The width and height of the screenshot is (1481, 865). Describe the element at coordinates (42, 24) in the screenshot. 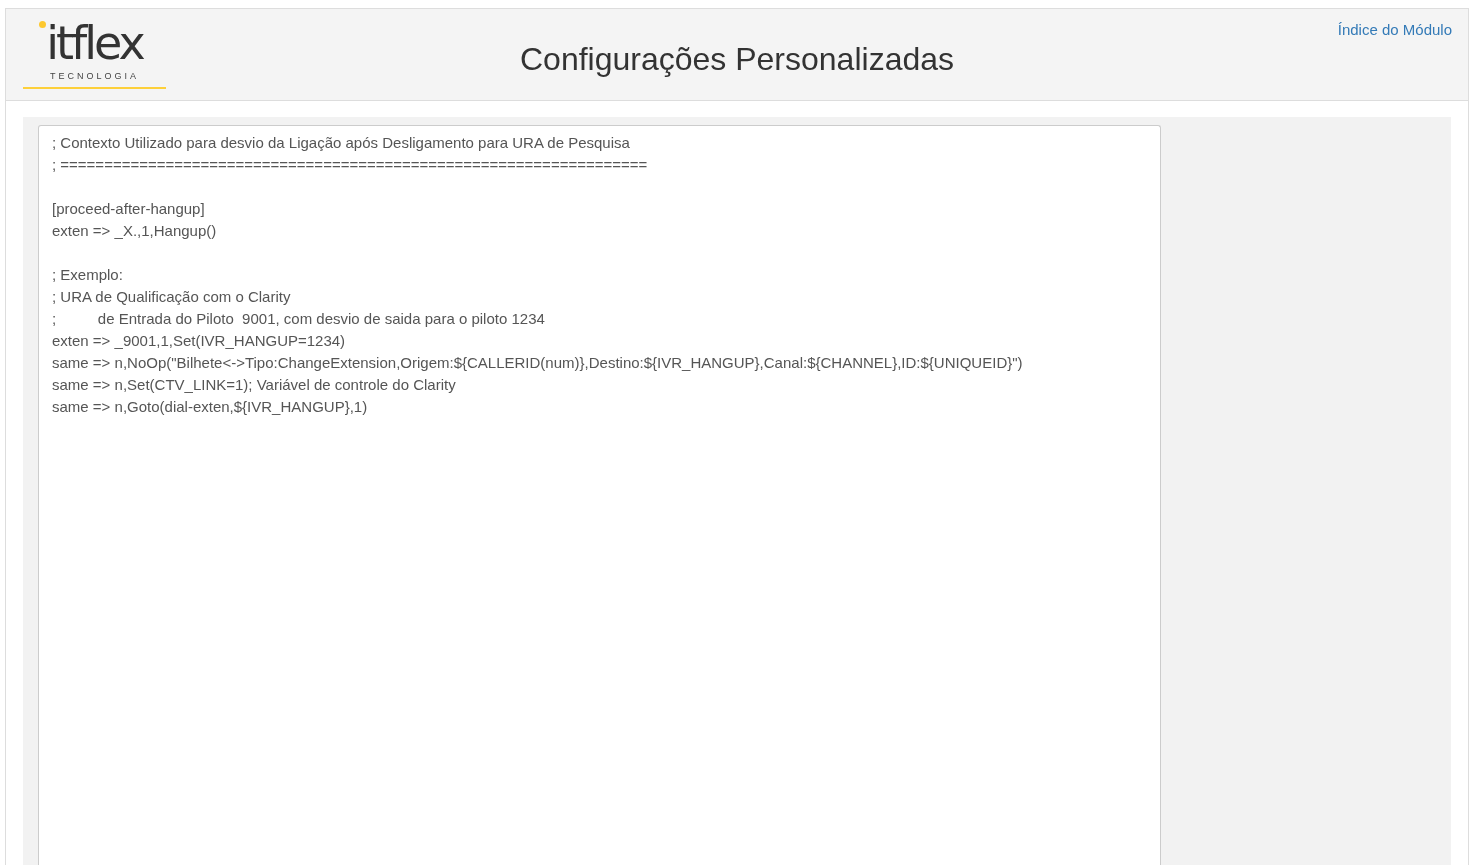

I see `logo-dot-icon` at that location.